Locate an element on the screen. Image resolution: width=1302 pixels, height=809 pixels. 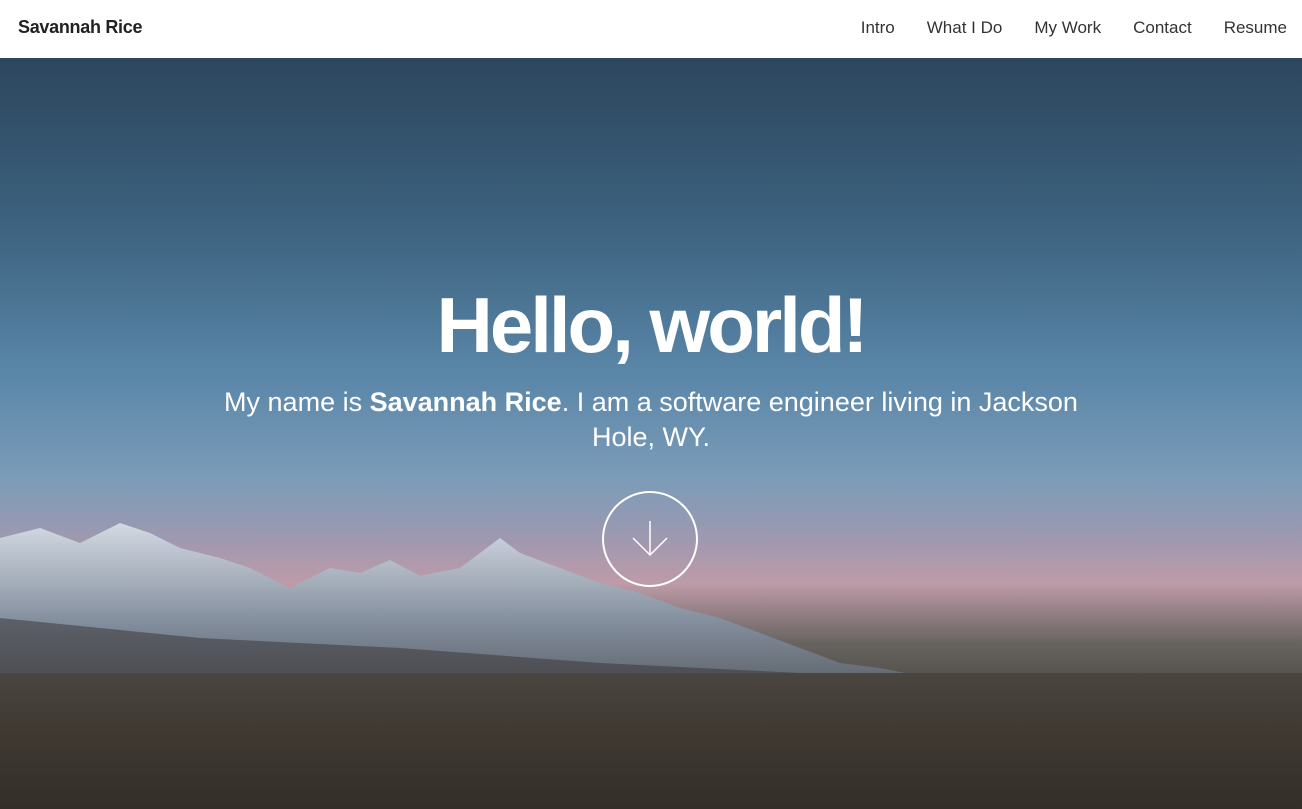
nav-item-what-i-do: What I Do is located at coordinates (965, 28).